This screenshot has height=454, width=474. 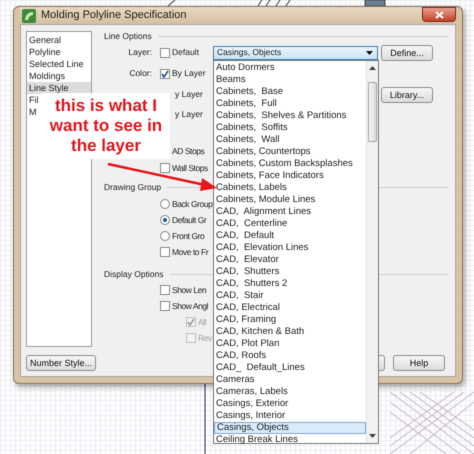 I want to click on list-item: CAD, Roofs, so click(x=290, y=356).